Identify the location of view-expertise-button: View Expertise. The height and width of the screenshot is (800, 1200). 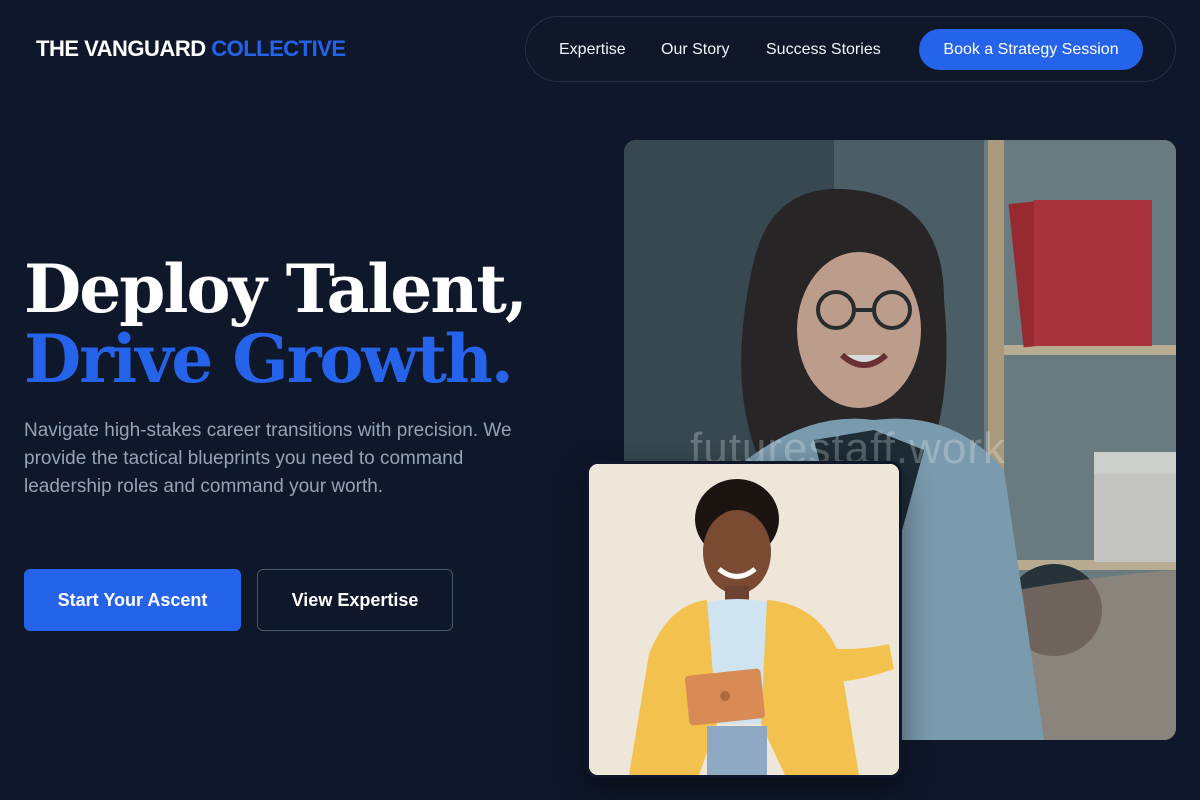
(355, 600).